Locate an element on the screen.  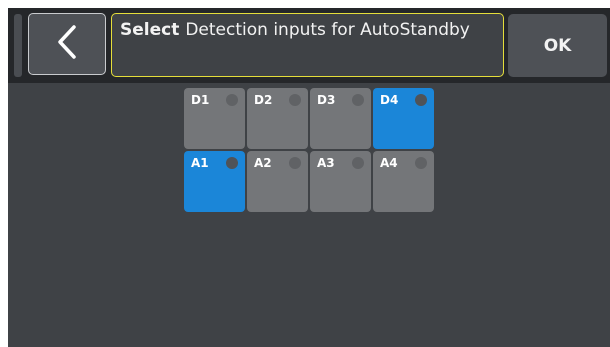
input-label: D4 is located at coordinates (389, 100).